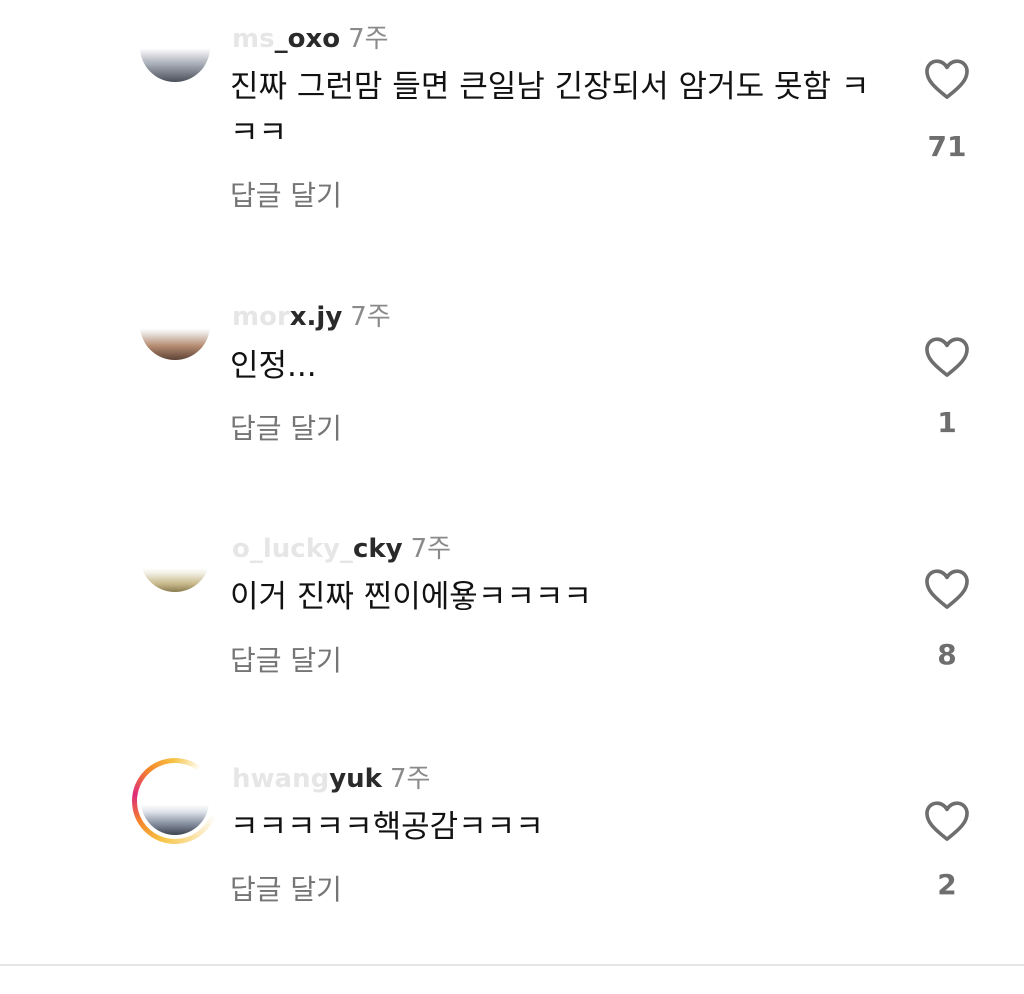 The height and width of the screenshot is (994, 1024). I want to click on username: o_lucky_cky, so click(317, 549).